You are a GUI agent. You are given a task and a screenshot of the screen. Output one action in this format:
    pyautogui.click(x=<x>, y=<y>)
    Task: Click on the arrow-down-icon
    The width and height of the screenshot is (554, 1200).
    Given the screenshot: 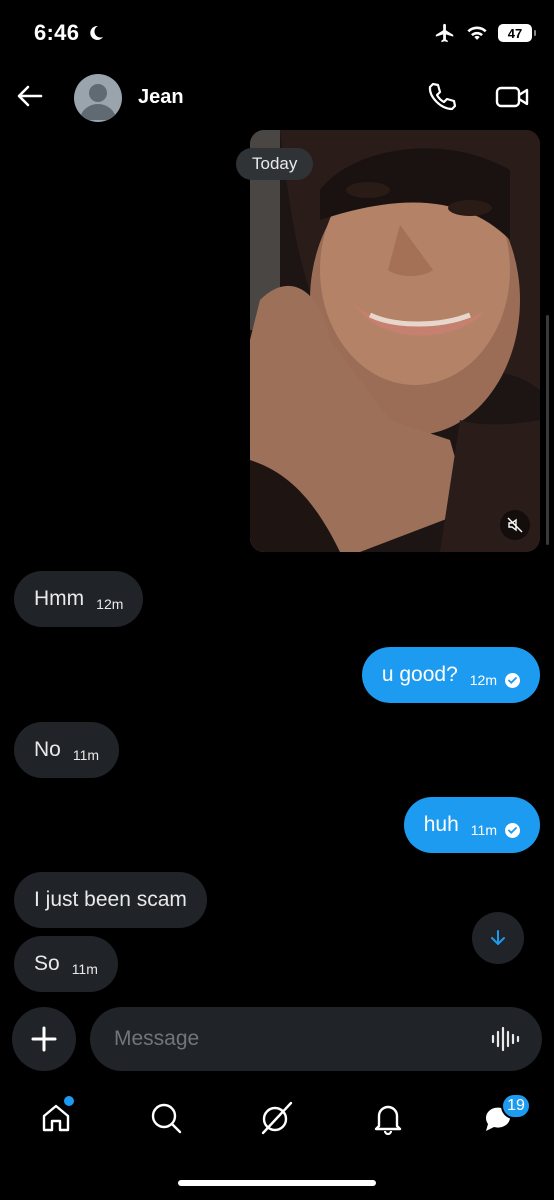 What is the action you would take?
    pyautogui.click(x=498, y=937)
    